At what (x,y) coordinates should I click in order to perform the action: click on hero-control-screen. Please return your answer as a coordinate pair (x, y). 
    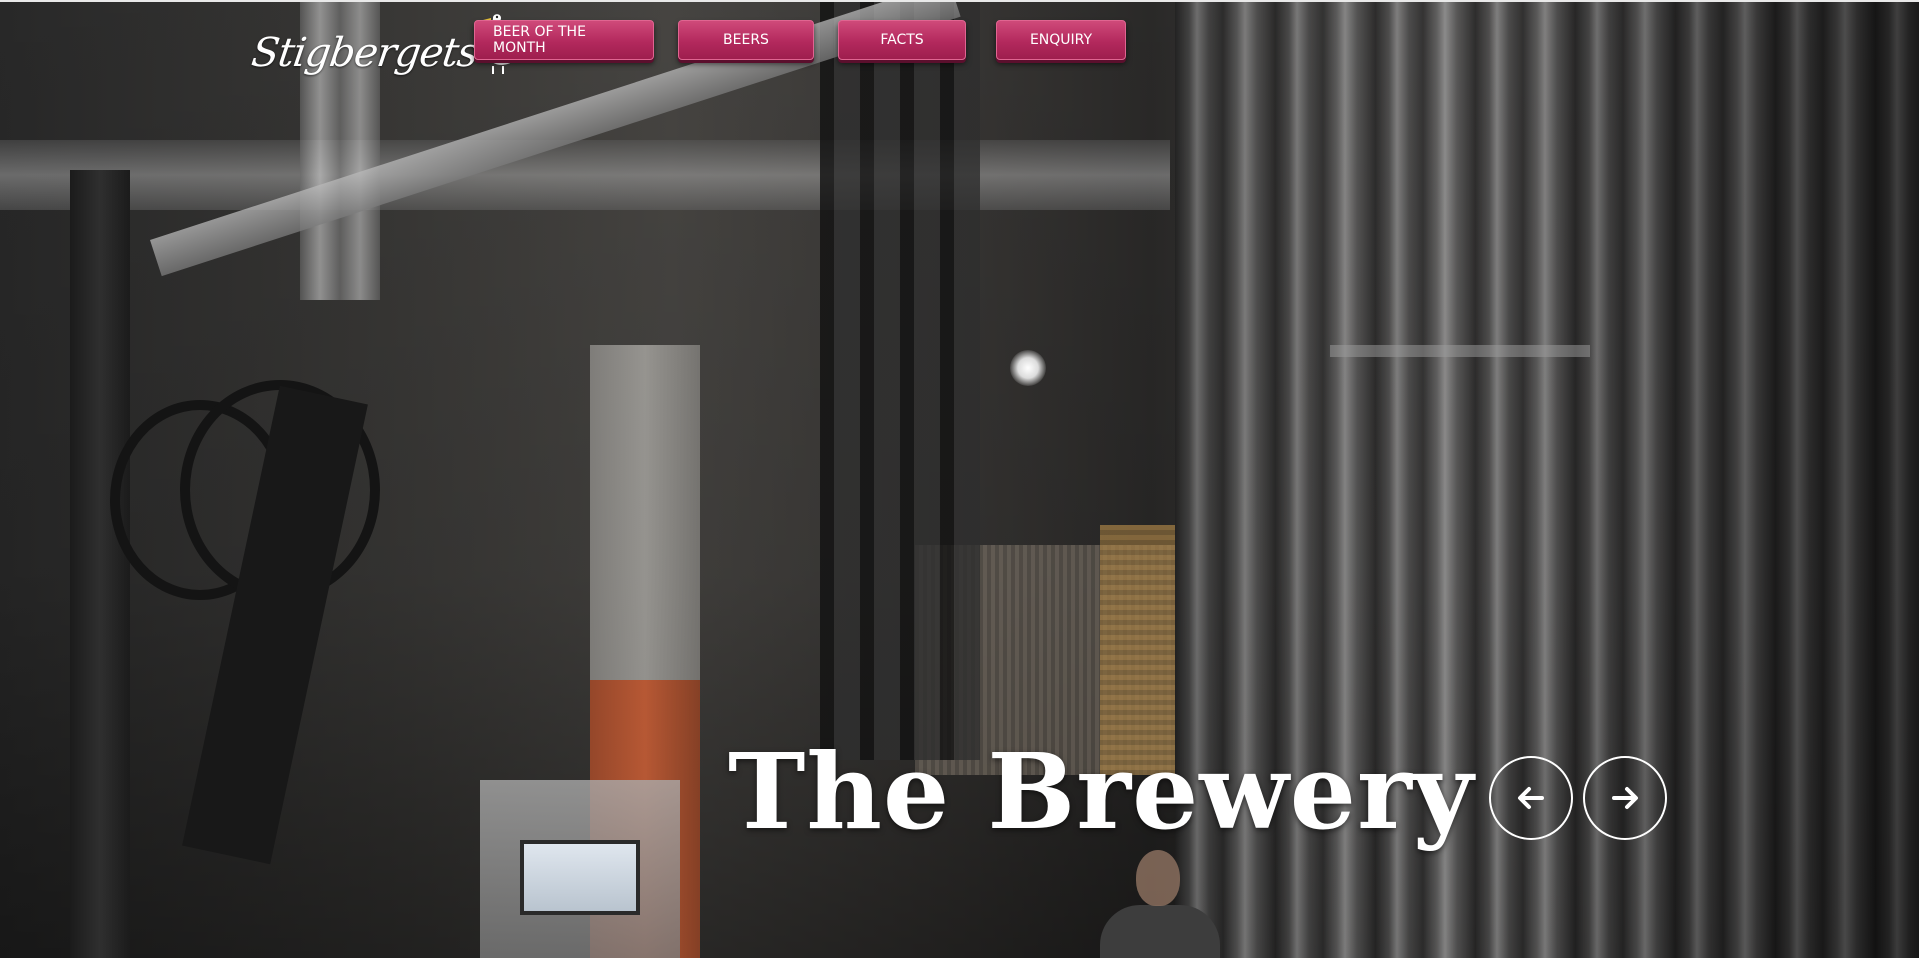
    Looking at the image, I should click on (580, 877).